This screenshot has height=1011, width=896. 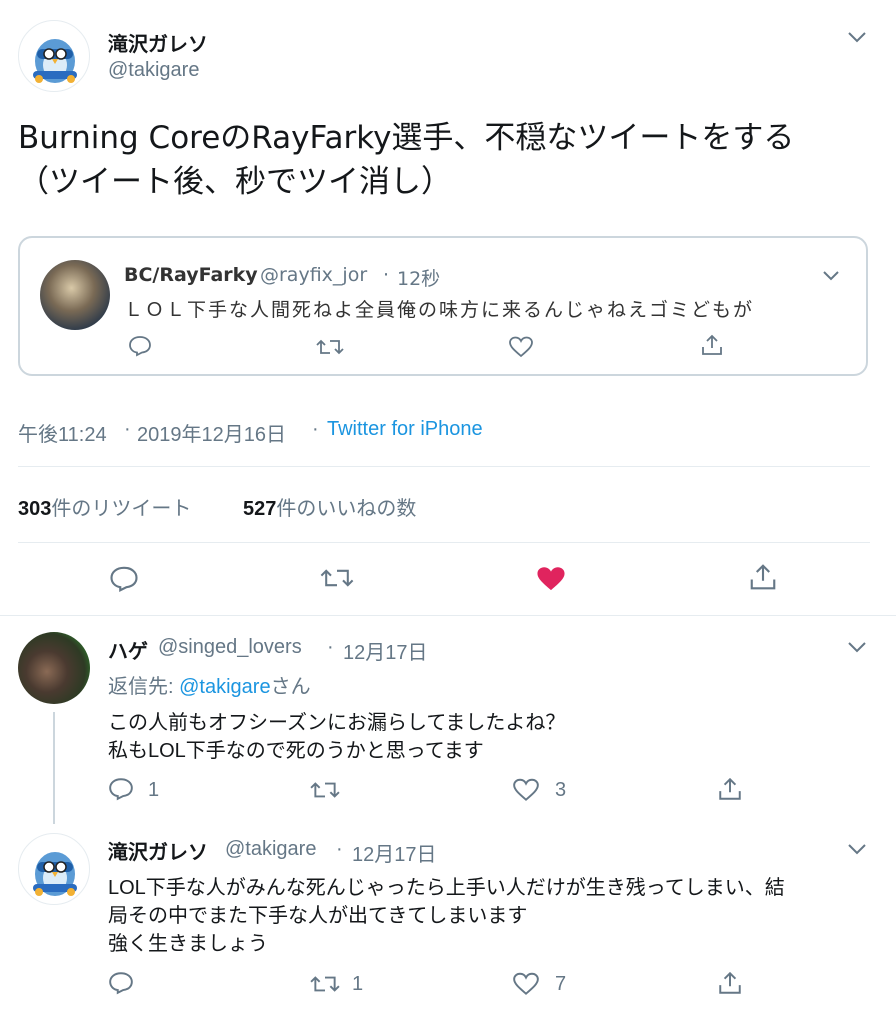 I want to click on reply-to-prefix: 返信先:, so click(x=144, y=687).